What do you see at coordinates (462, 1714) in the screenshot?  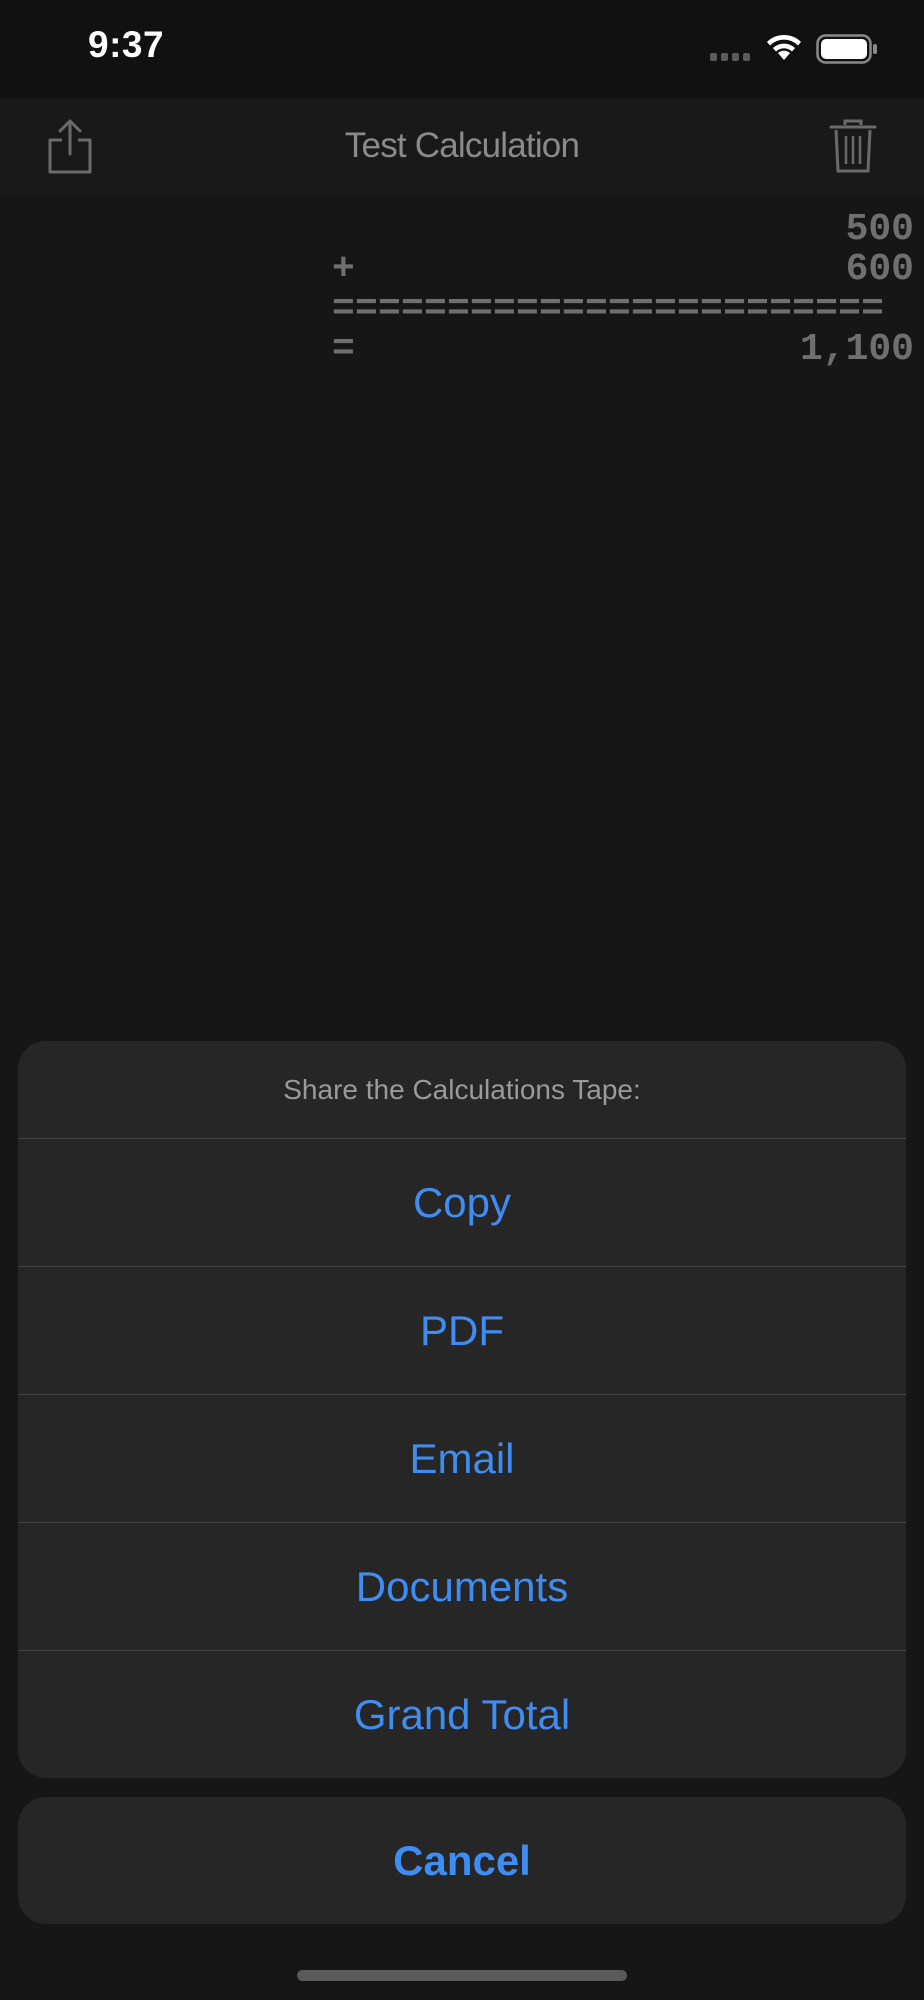 I see `grand-total-button: Grand Total` at bounding box center [462, 1714].